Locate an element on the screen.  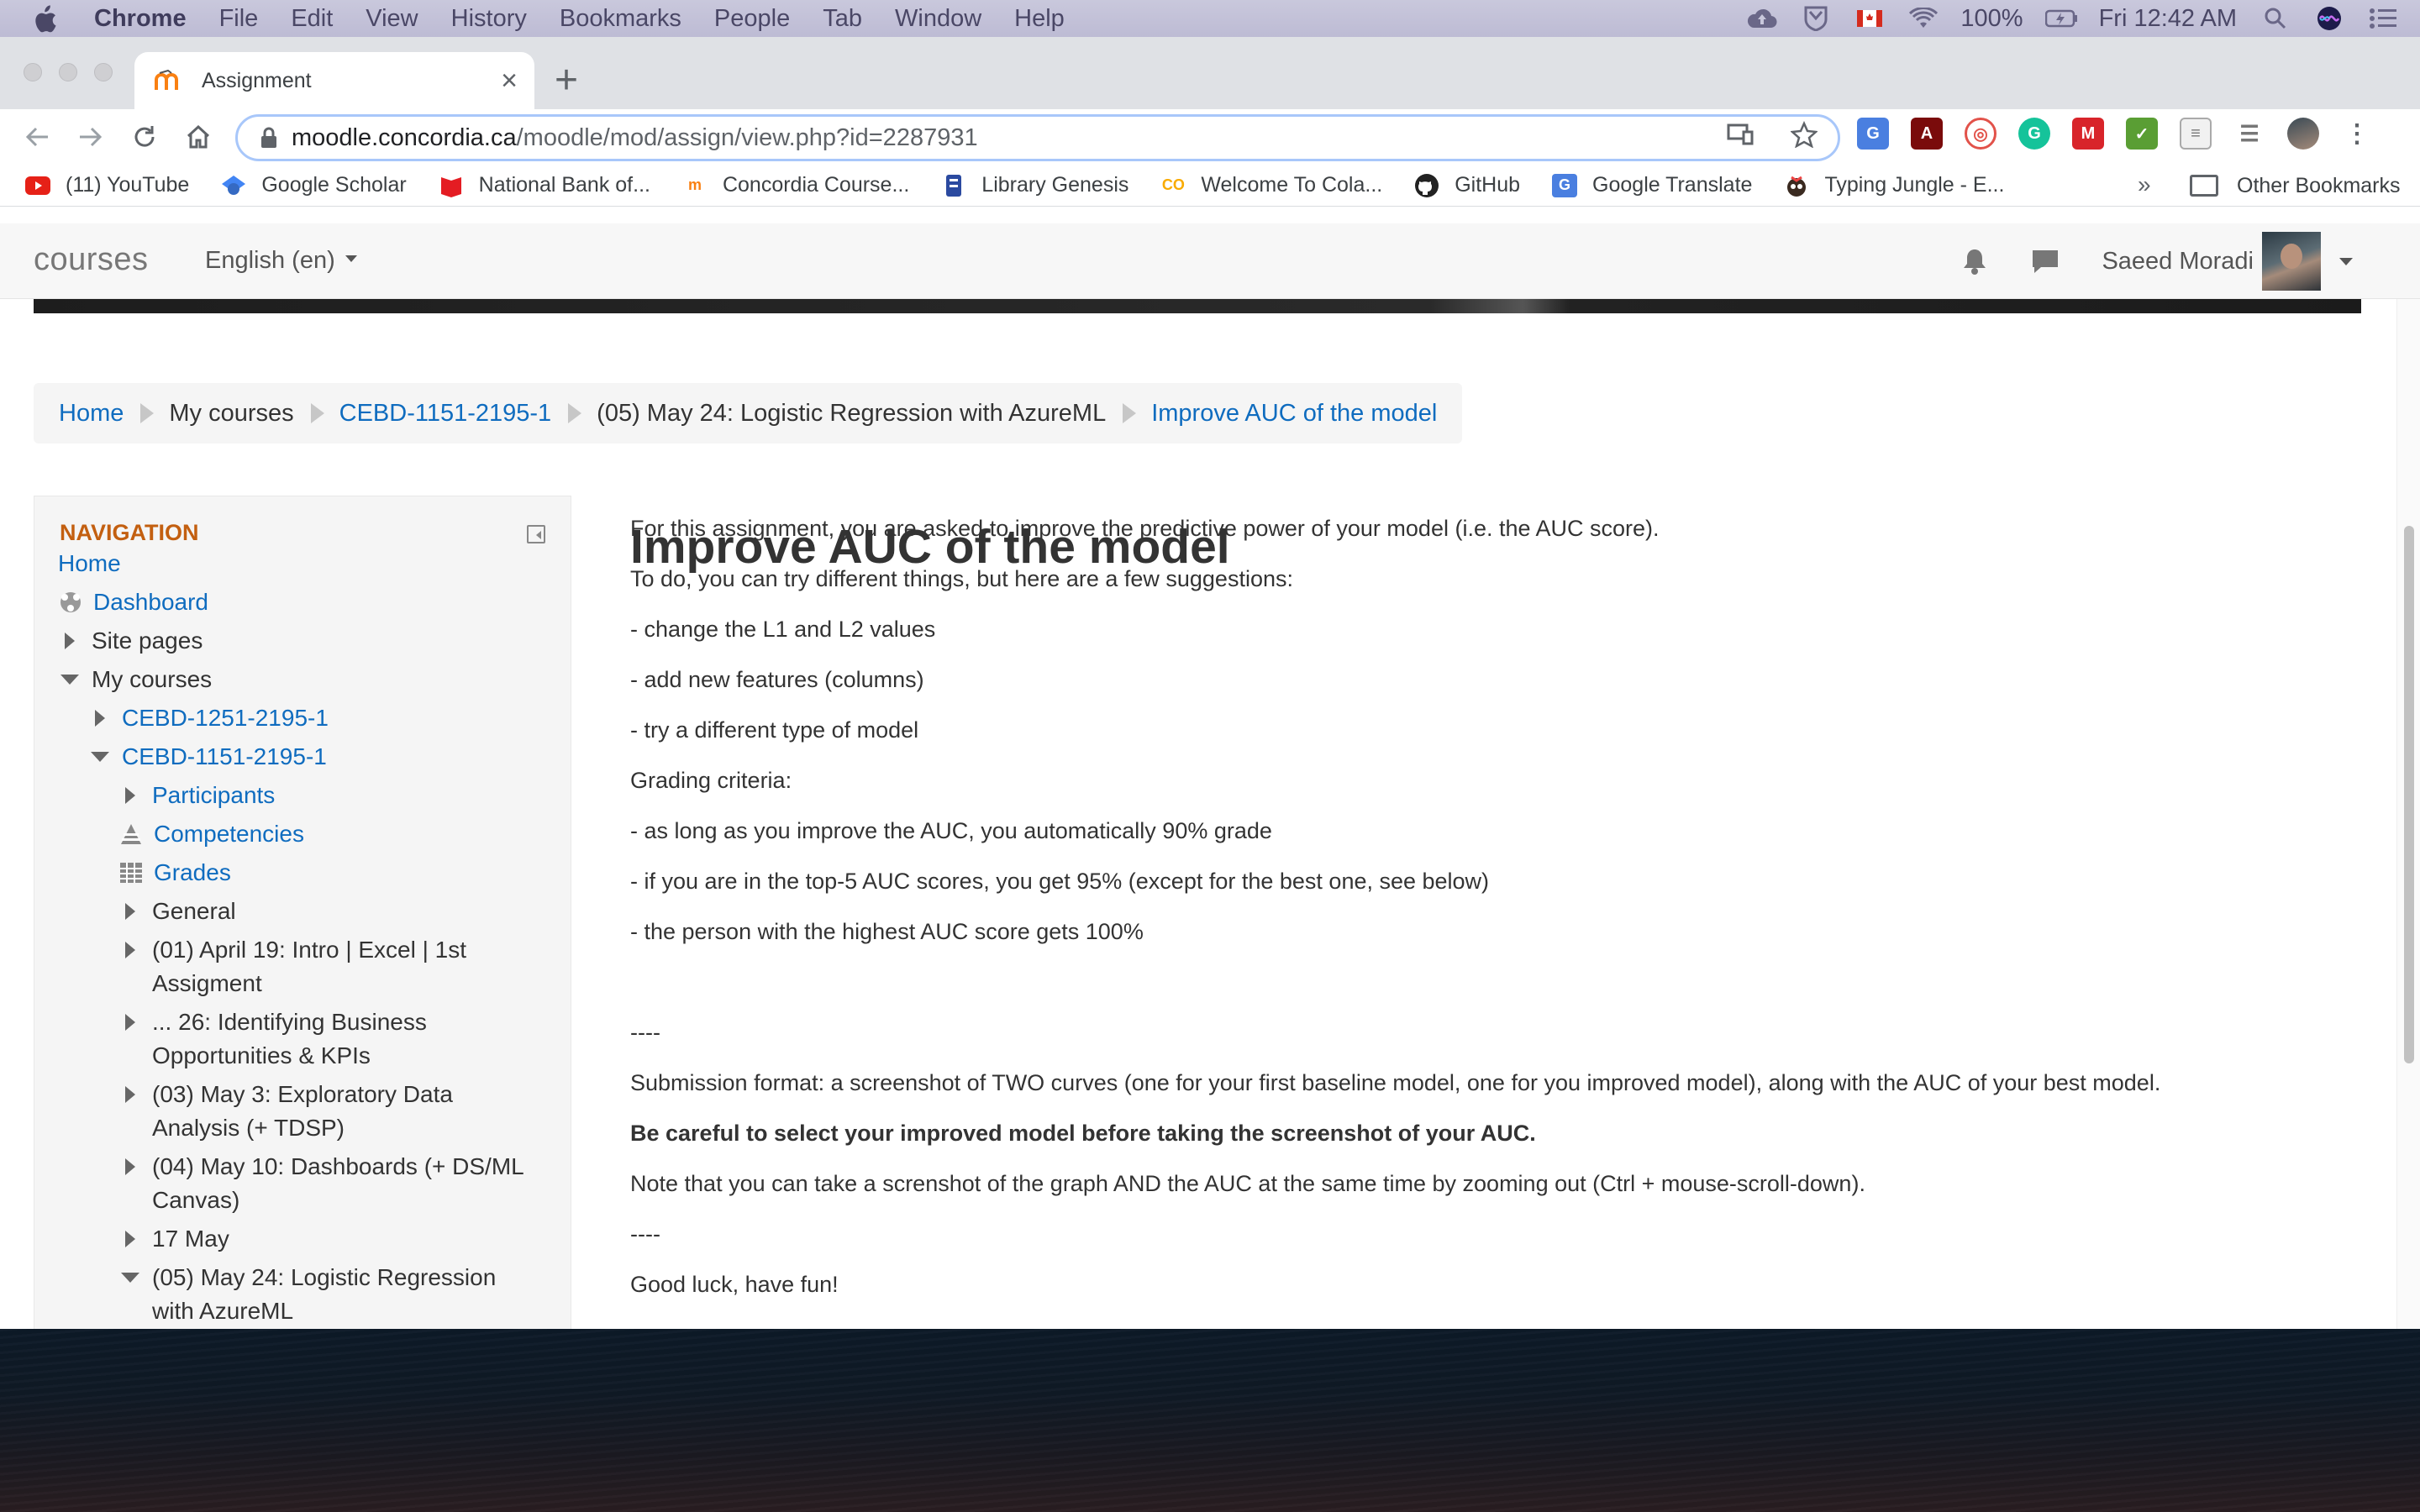
breadcrumb-current-assignment: Improve AUC of the model is located at coordinates (1294, 414).